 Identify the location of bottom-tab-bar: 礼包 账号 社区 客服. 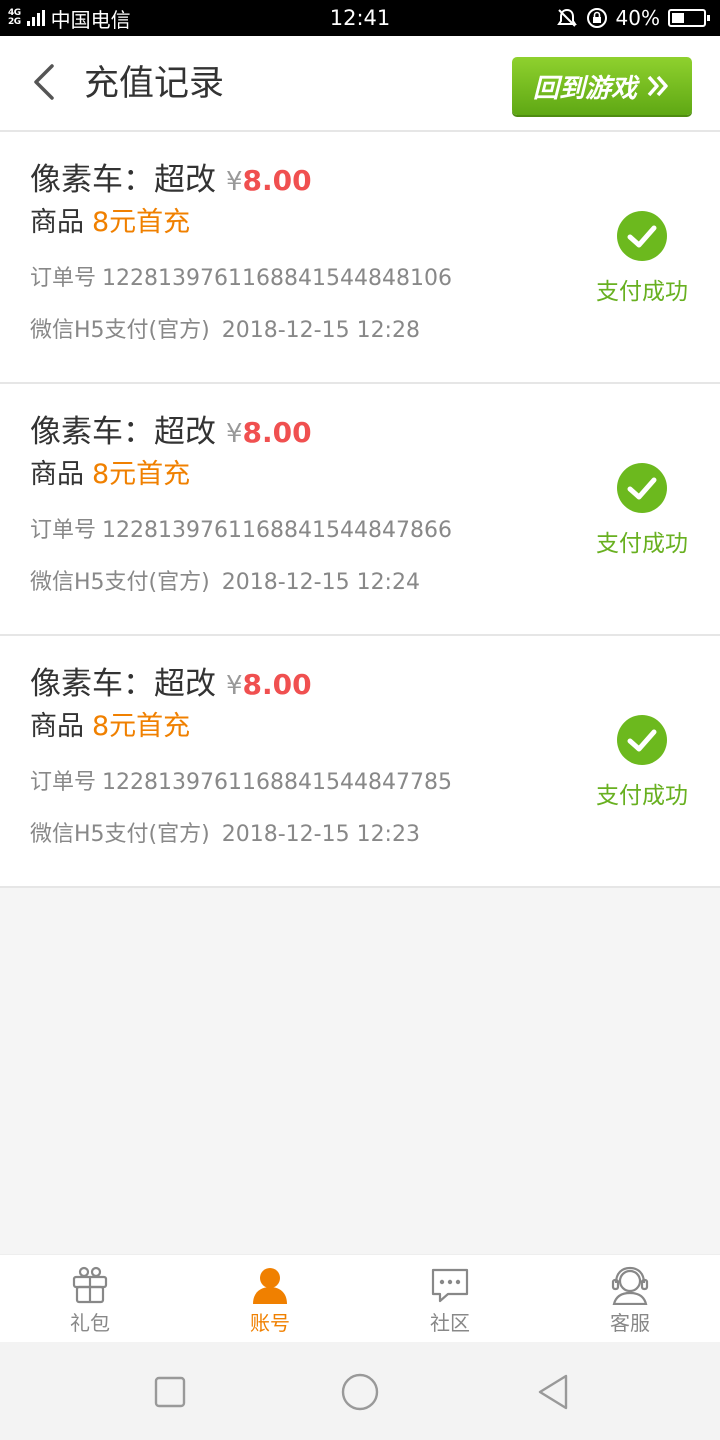
(360, 1298).